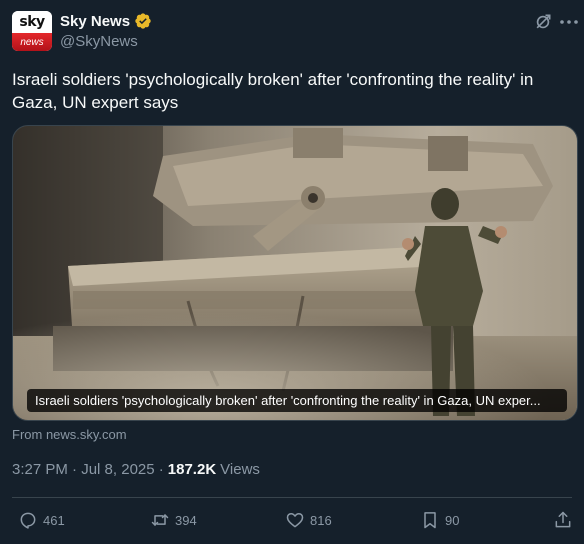 Image resolution: width=584 pixels, height=544 pixels. Describe the element at coordinates (69, 434) in the screenshot. I see `card-source: From news.sky.com` at that location.